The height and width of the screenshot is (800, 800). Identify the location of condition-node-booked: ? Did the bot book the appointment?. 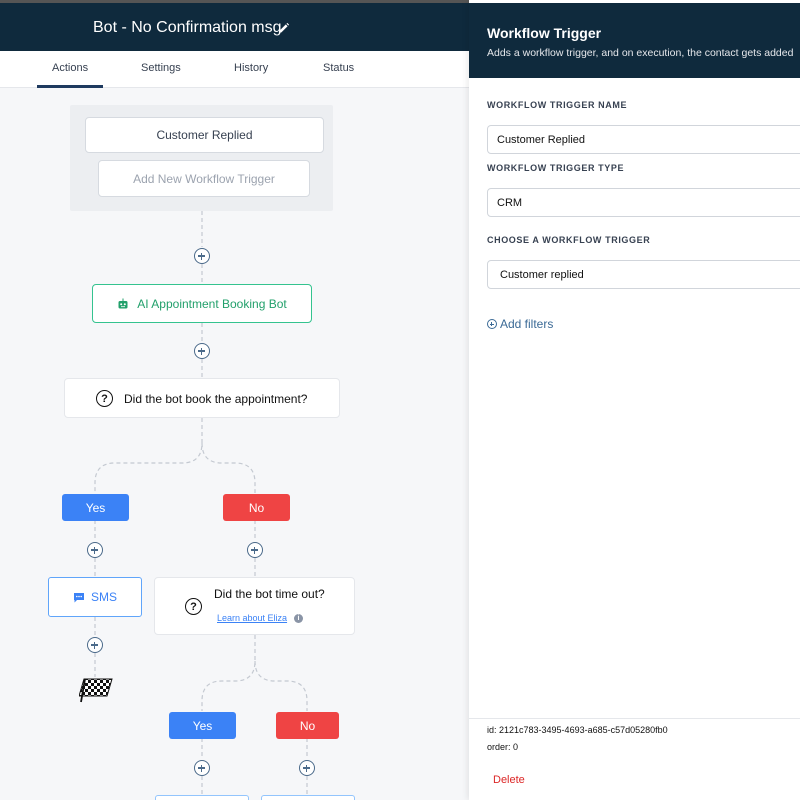
(202, 398).